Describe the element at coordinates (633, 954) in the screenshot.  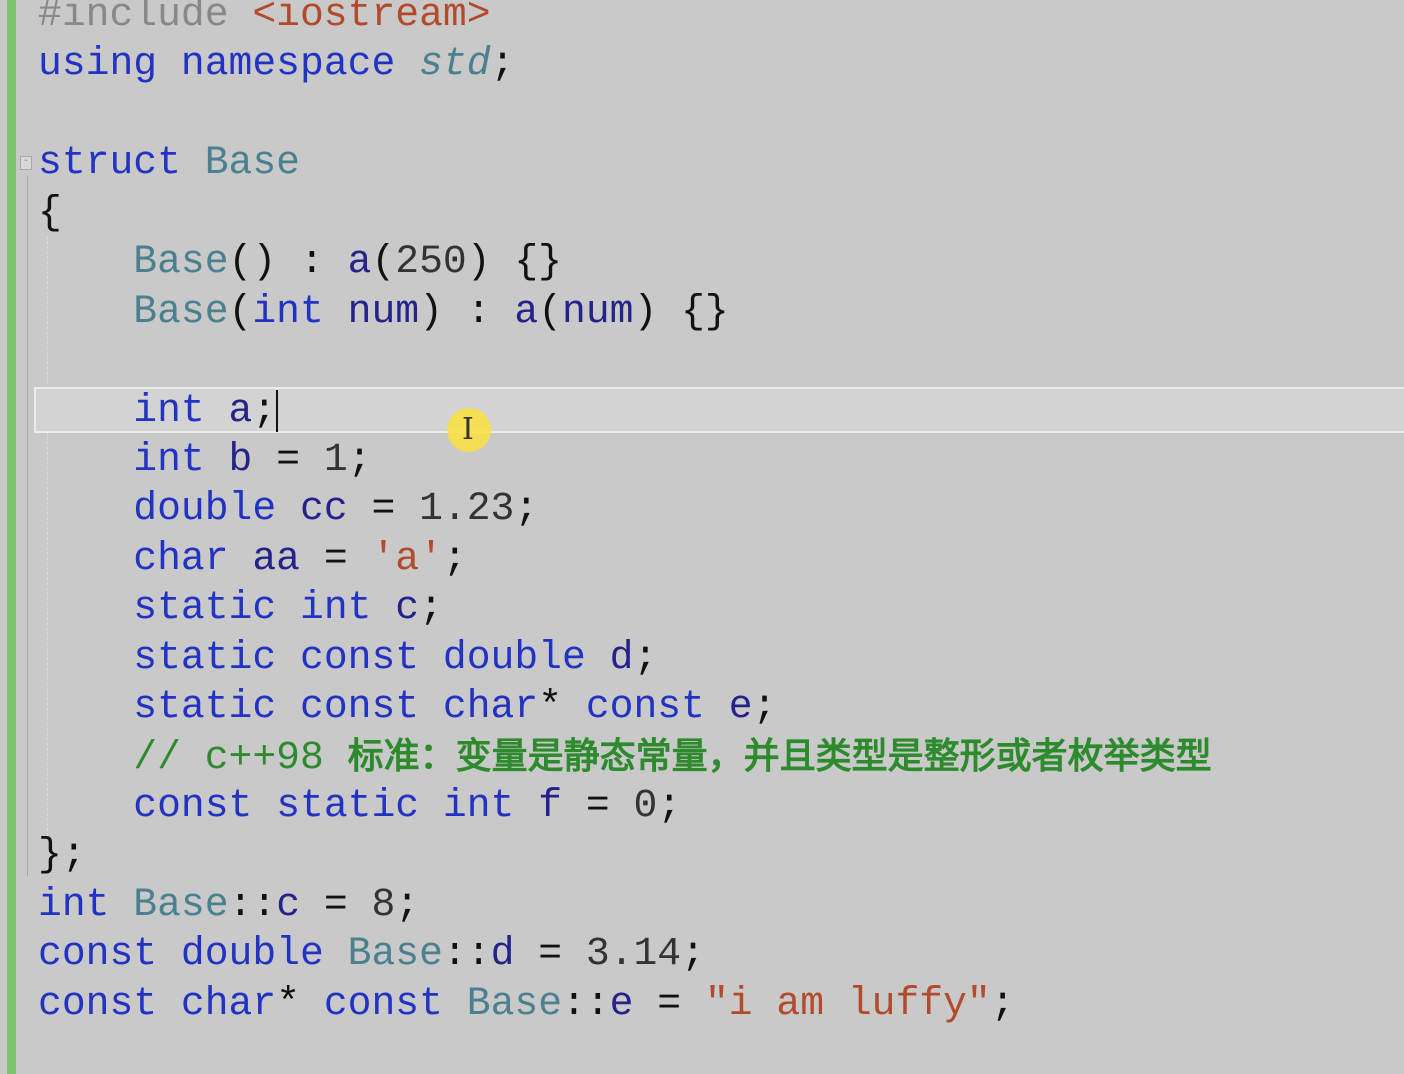
I see `token-number-literal: 3.14` at that location.